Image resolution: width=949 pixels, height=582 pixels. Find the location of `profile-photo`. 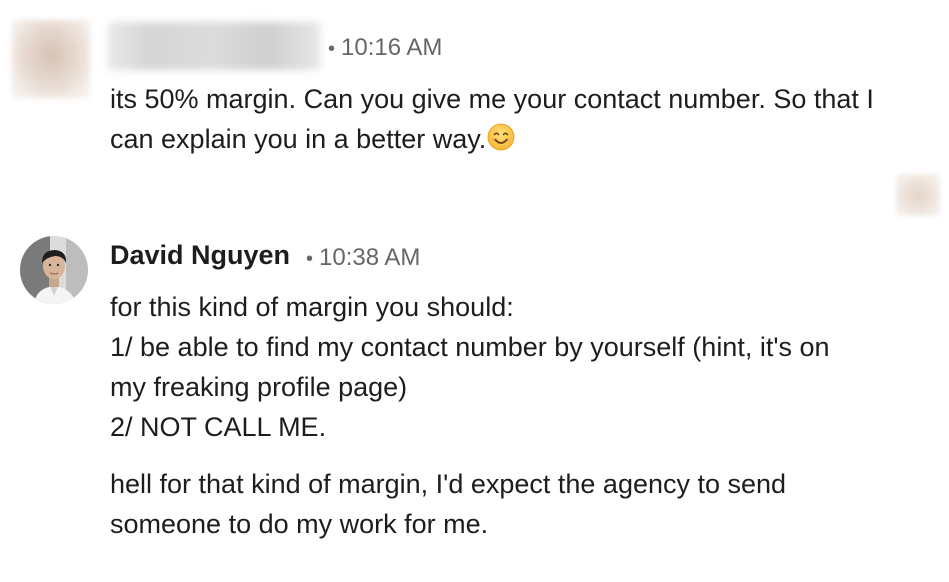

profile-photo is located at coordinates (54, 270).